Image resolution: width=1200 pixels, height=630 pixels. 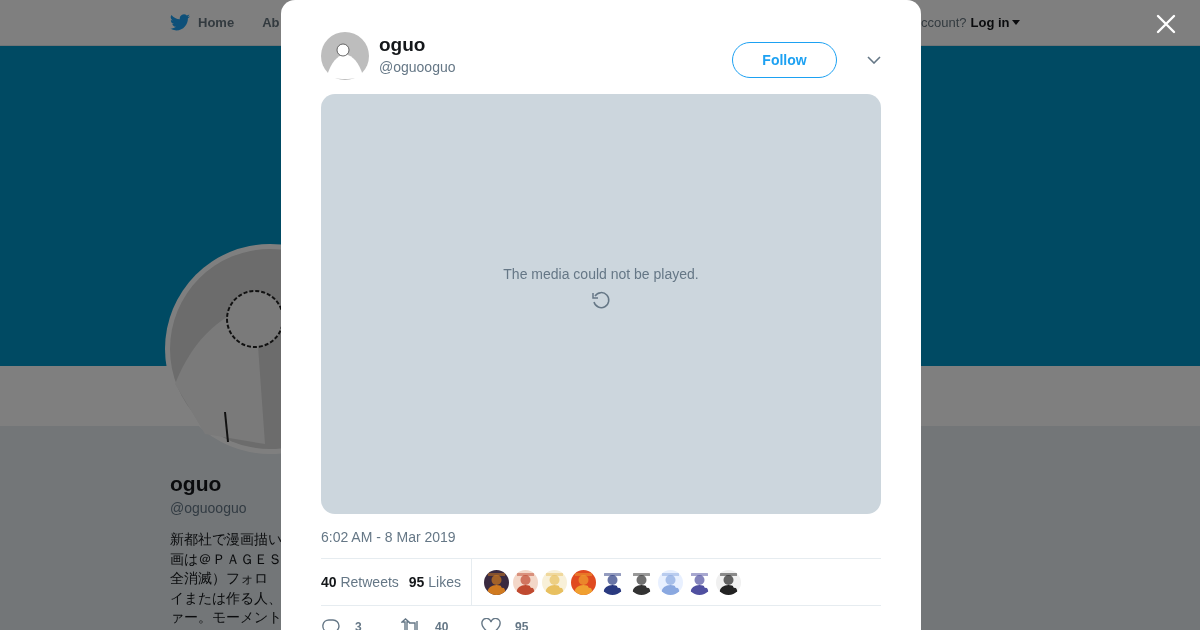 I want to click on bio-line: イまたは作る人、, so click(x=226, y=598).